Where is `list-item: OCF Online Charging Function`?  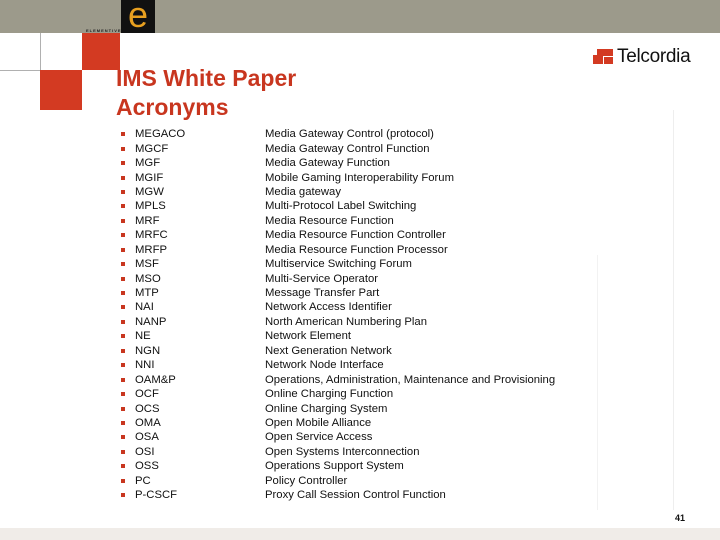
list-item: OCF Online Charging Function is located at coordinates (338, 394).